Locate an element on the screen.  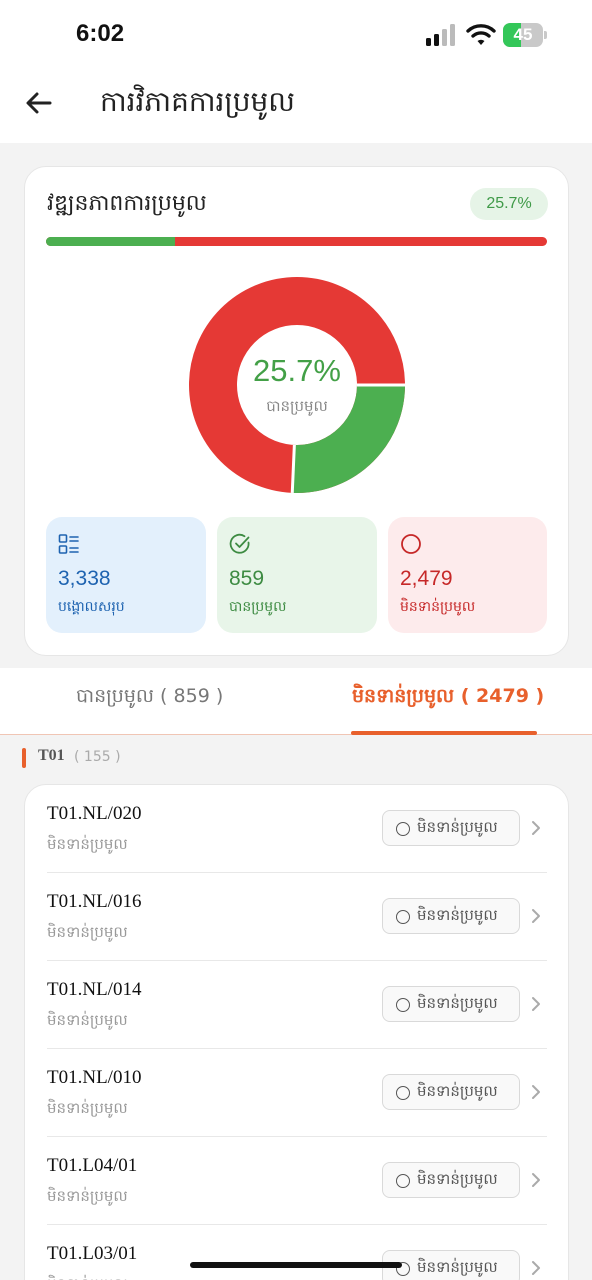
group-count: ( 155 ) is located at coordinates (97, 757).